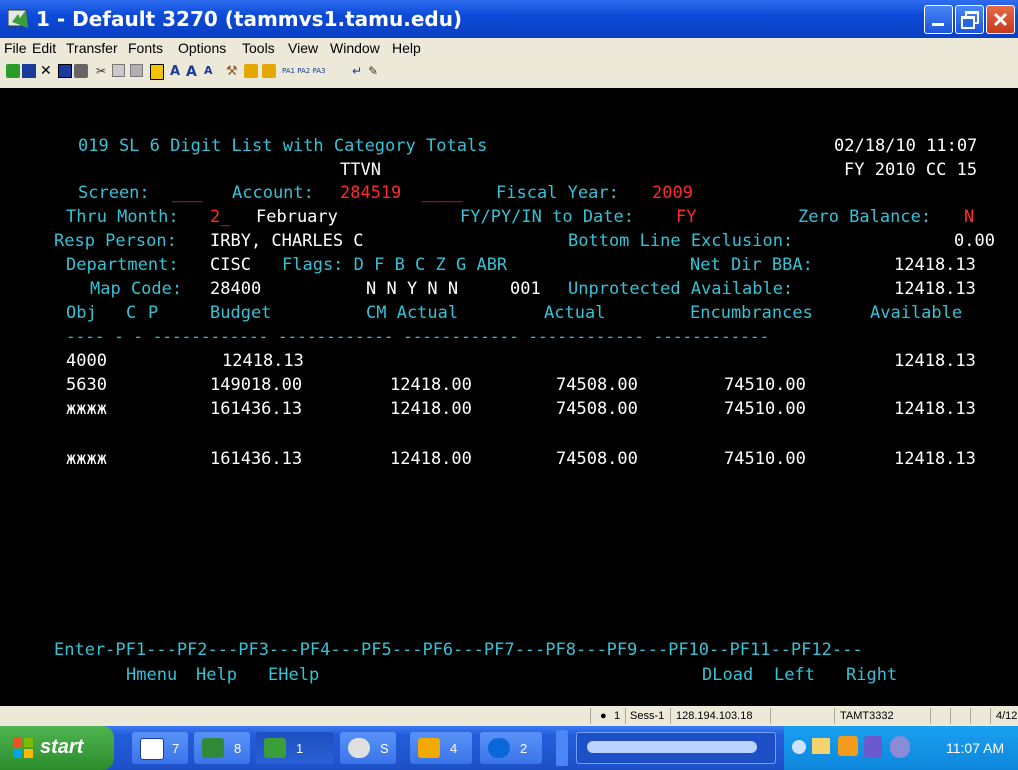  Describe the element at coordinates (177, 71) in the screenshot. I see `font-large-icon: A` at that location.